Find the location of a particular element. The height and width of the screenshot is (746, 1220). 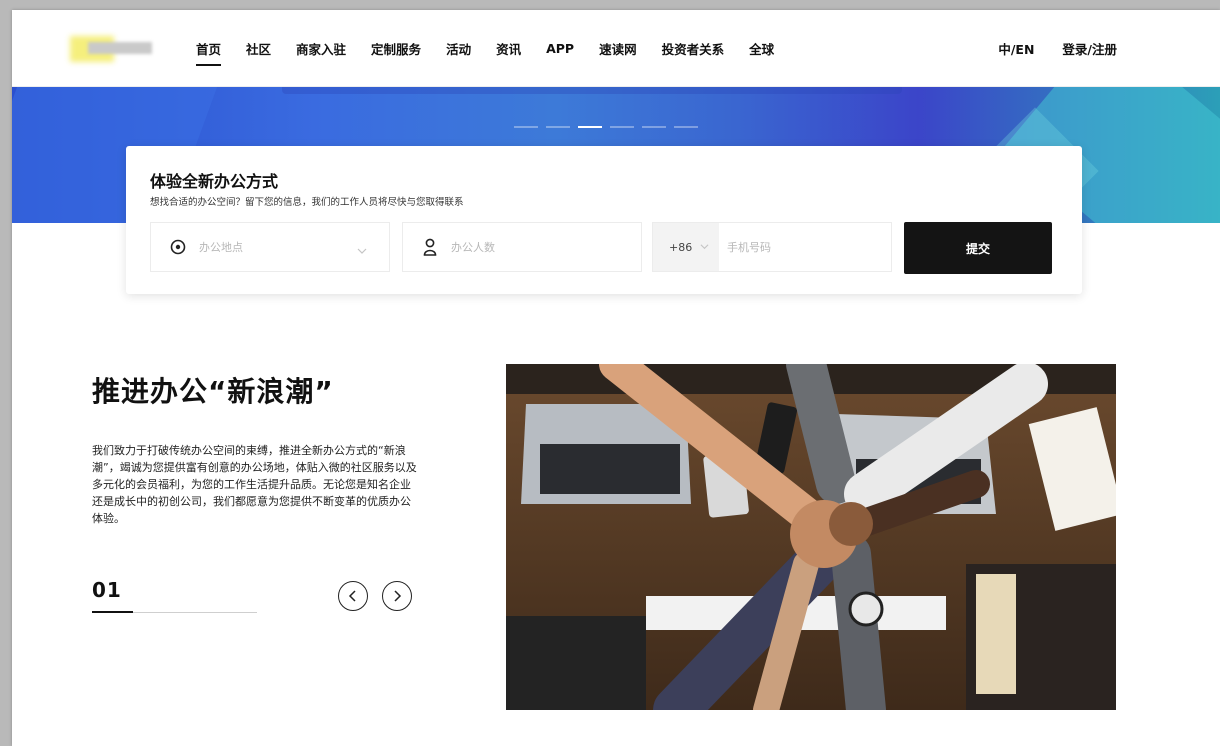

location-pin-icon is located at coordinates (178, 247).